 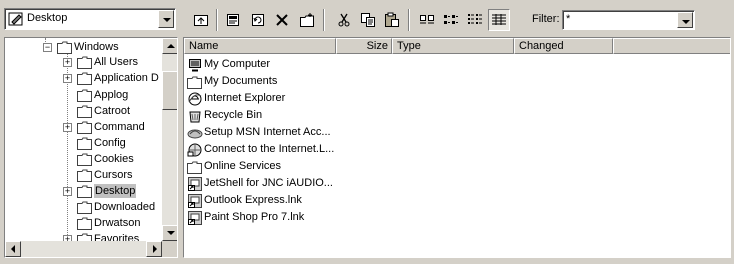 What do you see at coordinates (258, 20) in the screenshot?
I see `refresh-button` at bounding box center [258, 20].